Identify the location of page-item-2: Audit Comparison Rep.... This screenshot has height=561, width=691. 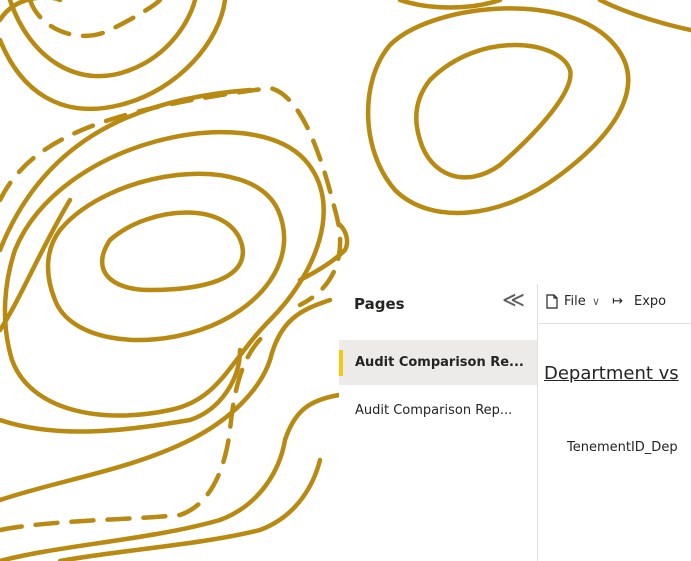
(438, 410).